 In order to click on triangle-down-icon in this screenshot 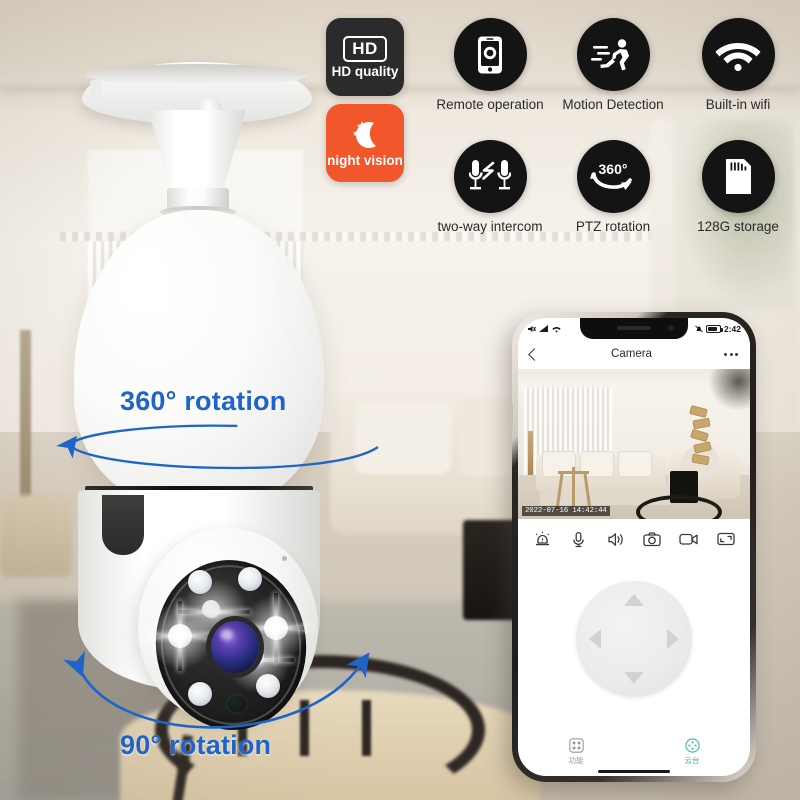, I will do `click(634, 678)`.